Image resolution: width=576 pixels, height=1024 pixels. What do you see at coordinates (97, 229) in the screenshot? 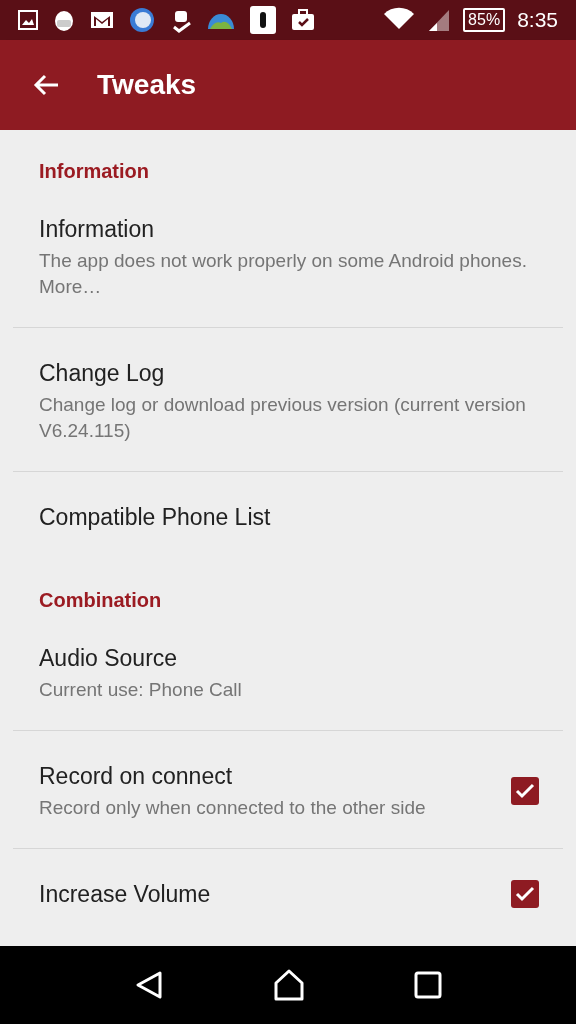
I see `item-title: Information` at bounding box center [97, 229].